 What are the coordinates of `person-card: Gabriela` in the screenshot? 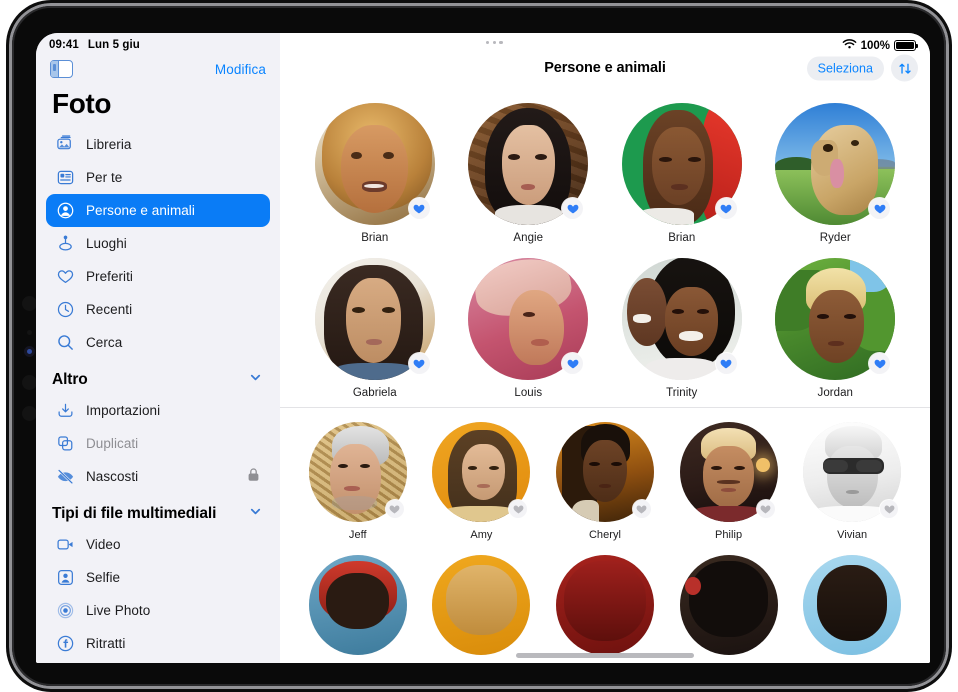 It's located at (374, 321).